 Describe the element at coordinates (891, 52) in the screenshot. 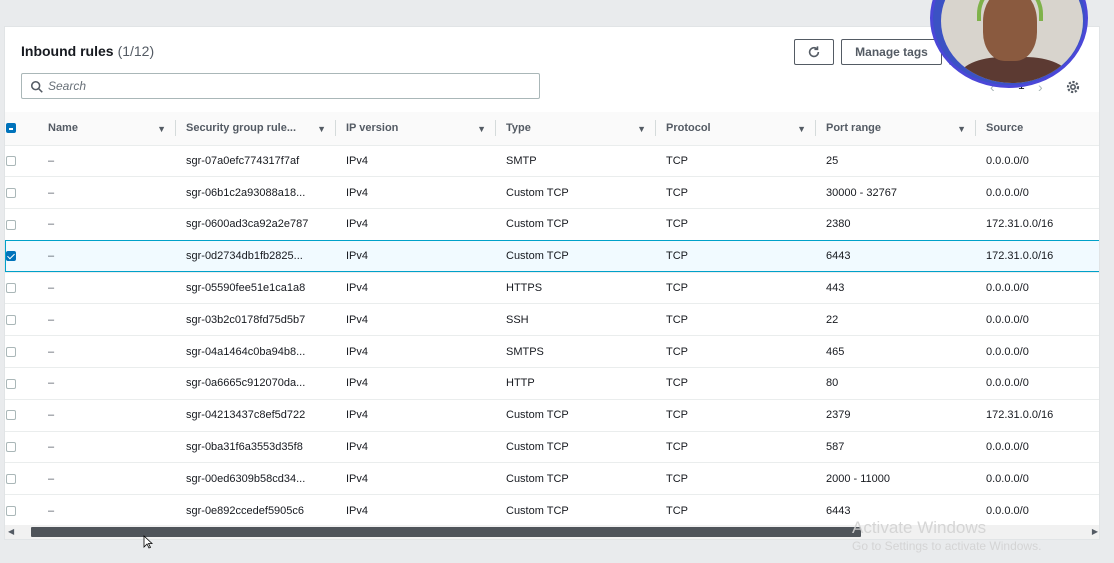

I see `manage-tags-button: Manage tags` at that location.